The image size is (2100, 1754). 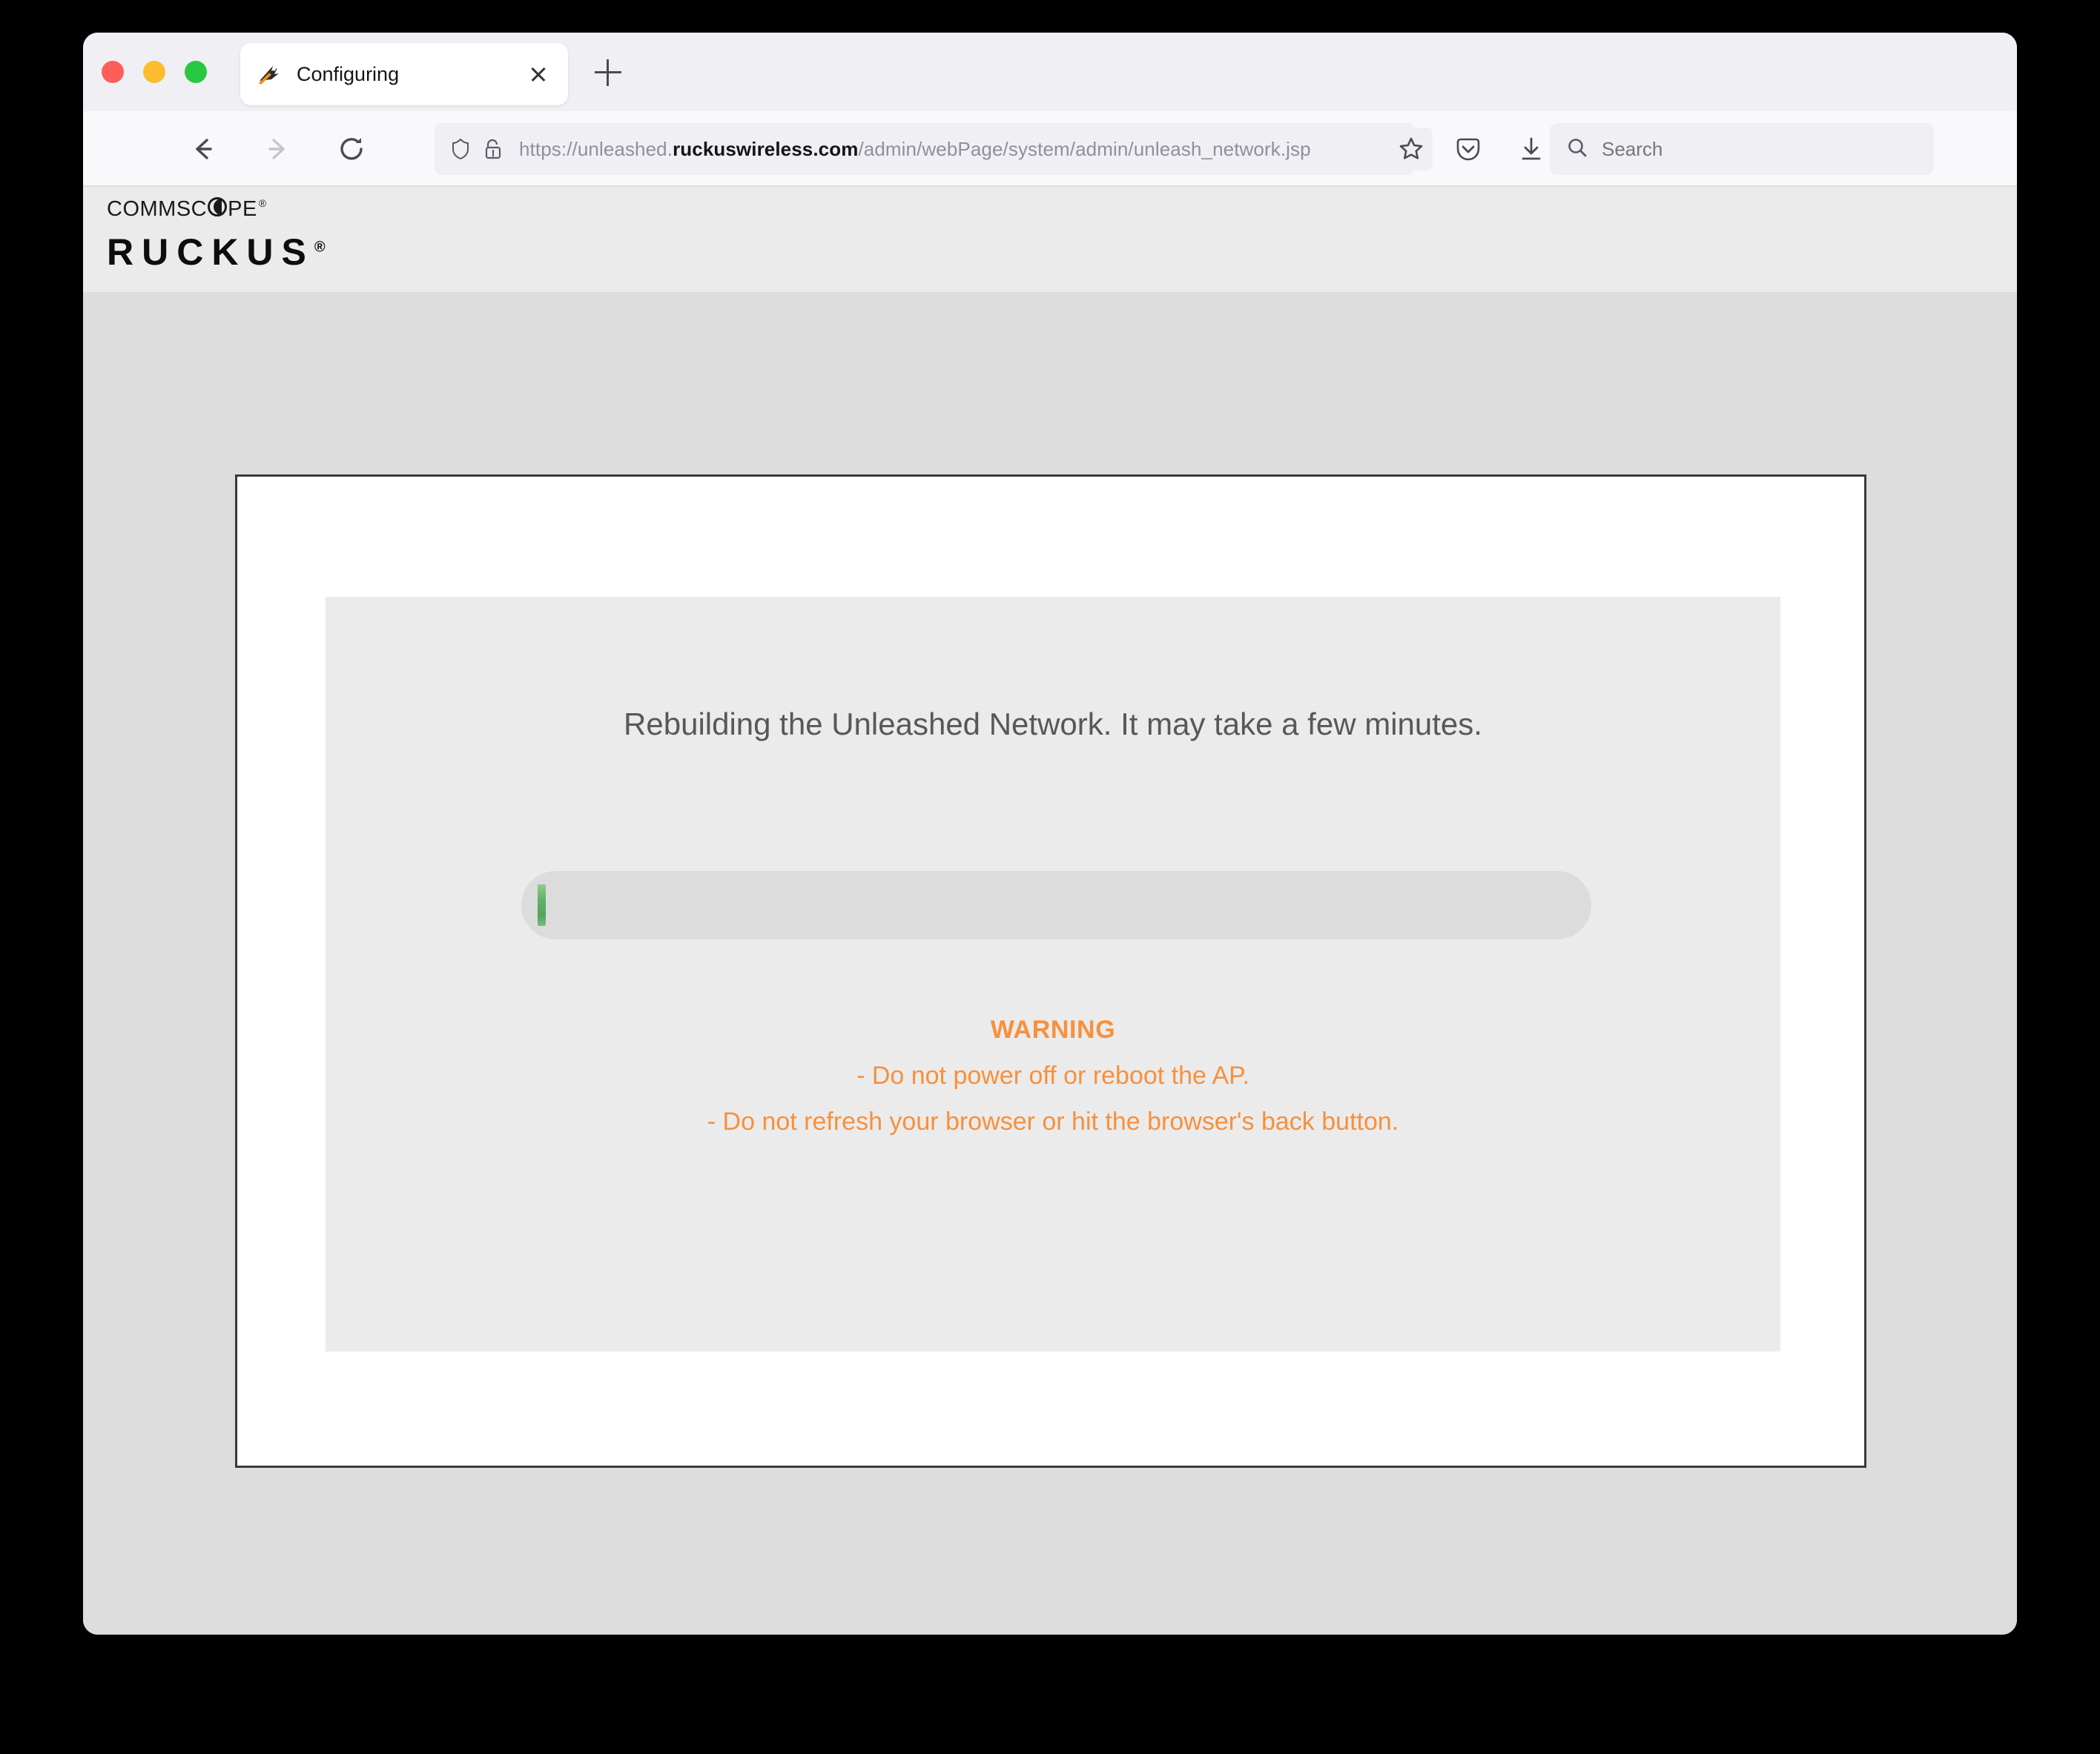 What do you see at coordinates (1468, 149) in the screenshot?
I see `pocket-icon` at bounding box center [1468, 149].